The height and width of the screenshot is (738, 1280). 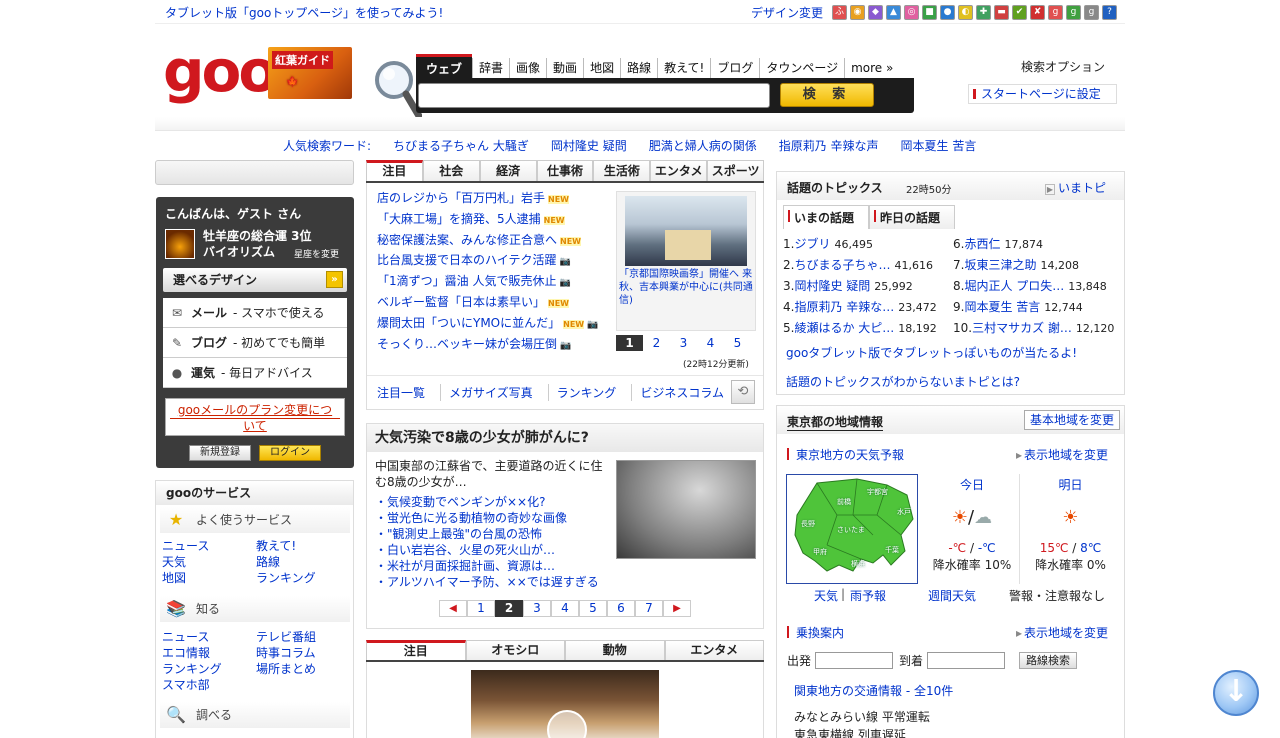 I want to click on tablet-version-link: タブレット版「gooトップページ」を使ってみよう!, so click(x=304, y=12).